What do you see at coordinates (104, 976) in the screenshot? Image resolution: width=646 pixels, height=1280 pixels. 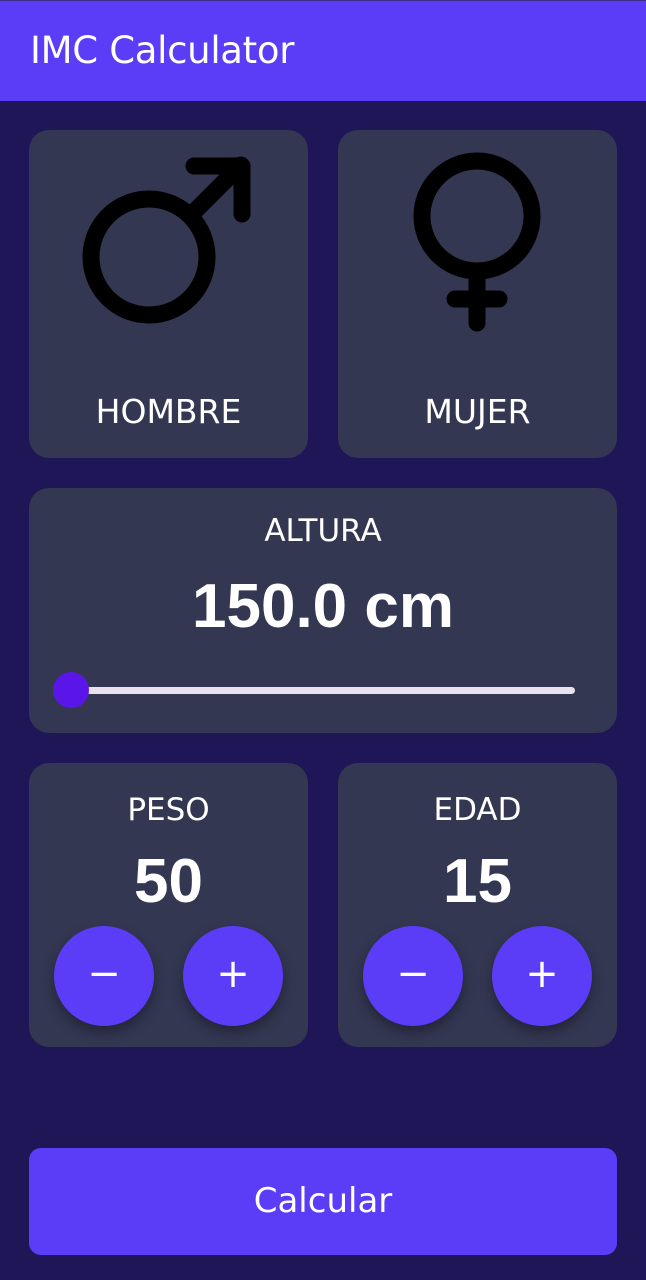 I see `weight-decrement-button: −` at bounding box center [104, 976].